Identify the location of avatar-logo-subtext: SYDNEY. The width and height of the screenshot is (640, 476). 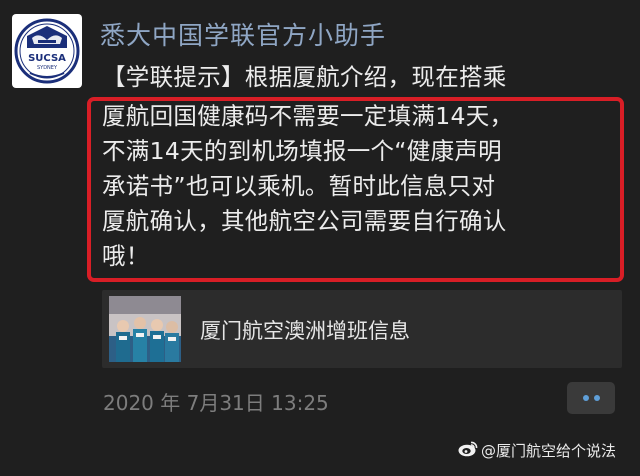
(47, 68).